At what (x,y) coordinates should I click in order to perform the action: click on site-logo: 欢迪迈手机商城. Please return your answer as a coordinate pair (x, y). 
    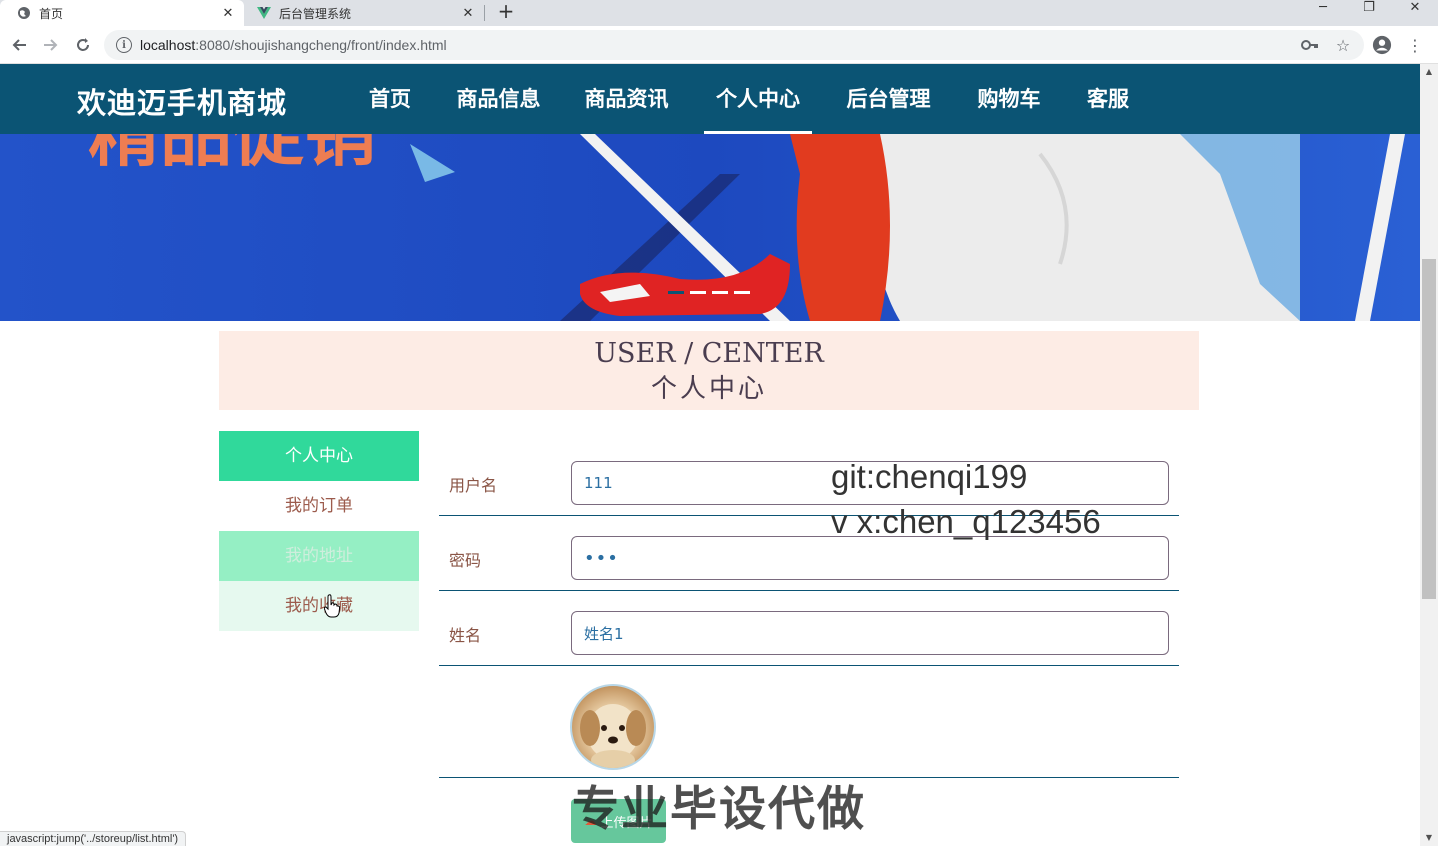
    Looking at the image, I should click on (182, 101).